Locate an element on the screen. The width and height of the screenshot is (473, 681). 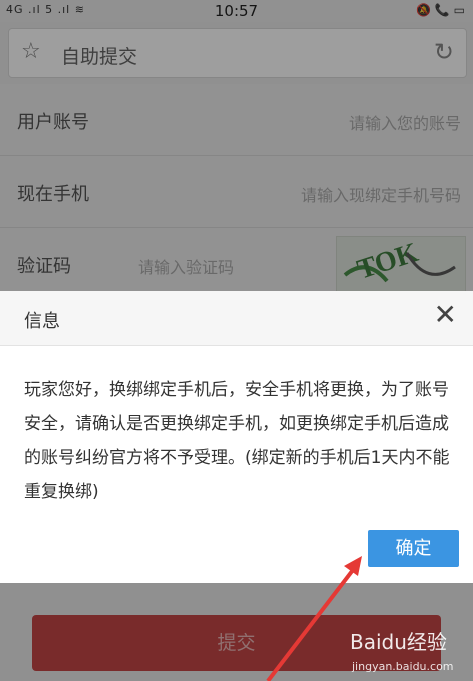
dialog-header: 信息 ✕ is located at coordinates (236, 318).